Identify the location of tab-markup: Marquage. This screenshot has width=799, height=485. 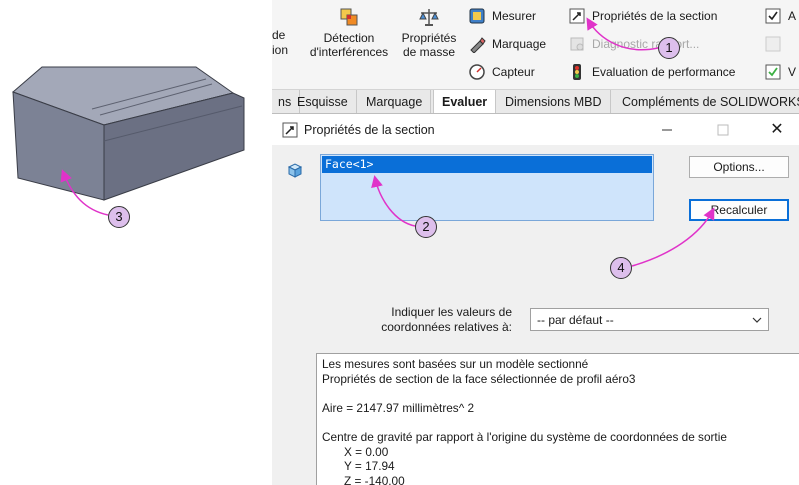
(395, 101).